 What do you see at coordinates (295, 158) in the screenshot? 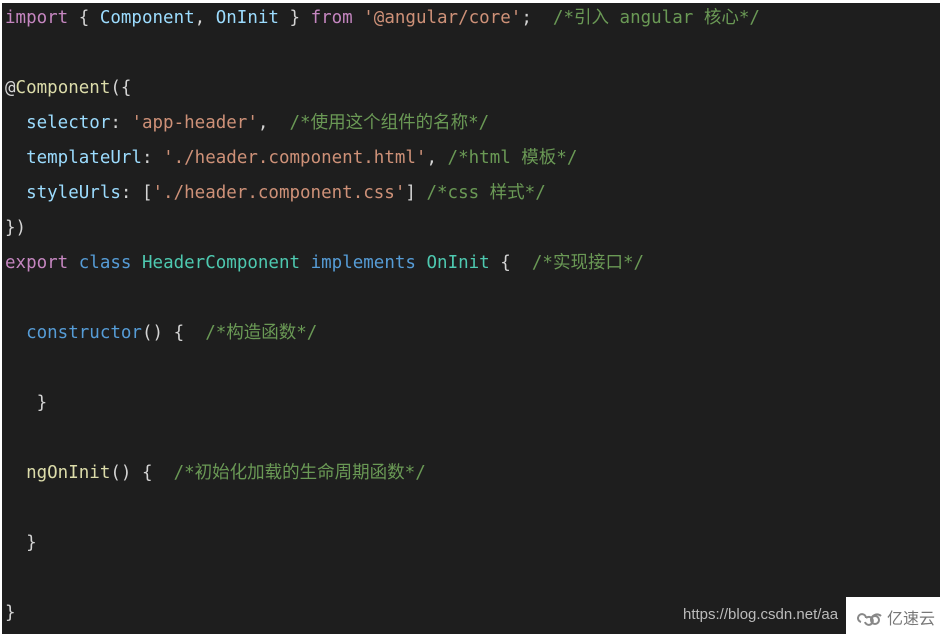
I see `code-token: './header.component.html'` at bounding box center [295, 158].